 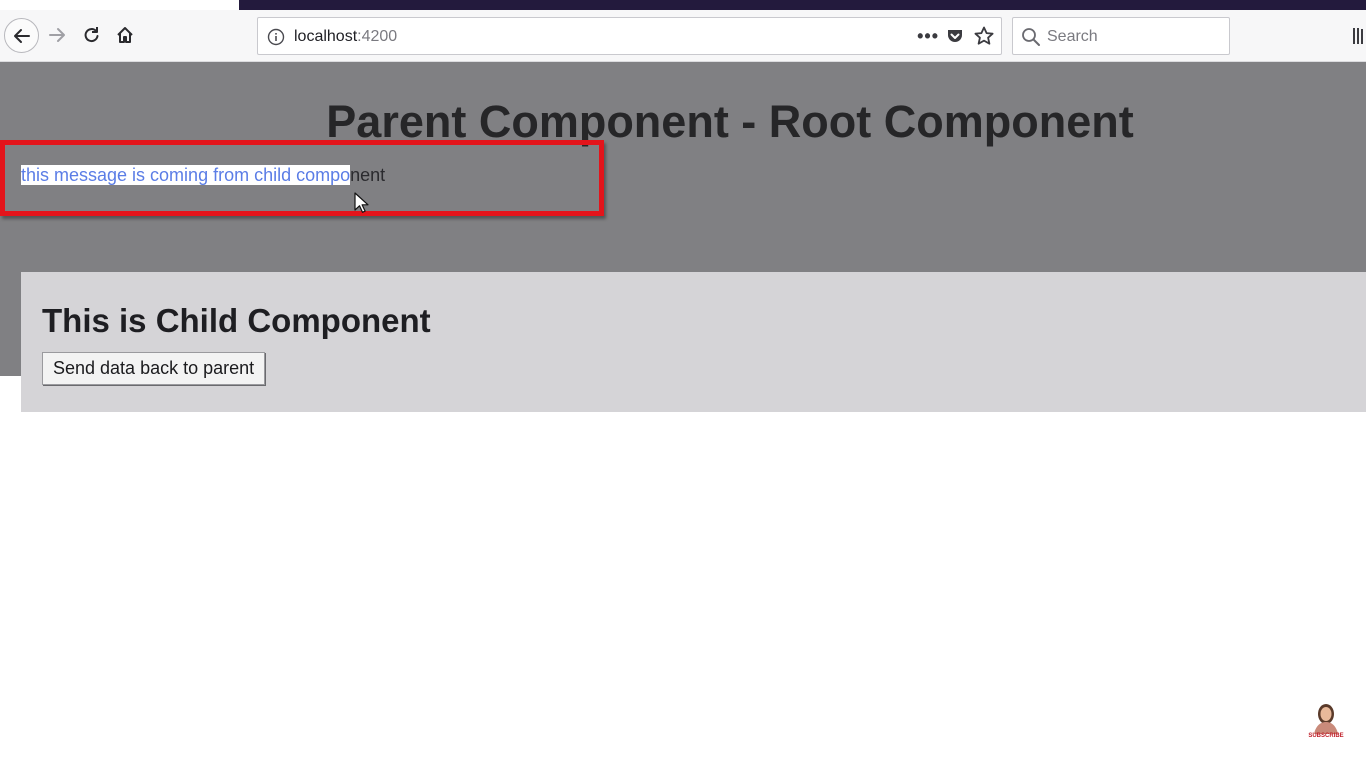 What do you see at coordinates (955, 36) in the screenshot?
I see `pocket-icon` at bounding box center [955, 36].